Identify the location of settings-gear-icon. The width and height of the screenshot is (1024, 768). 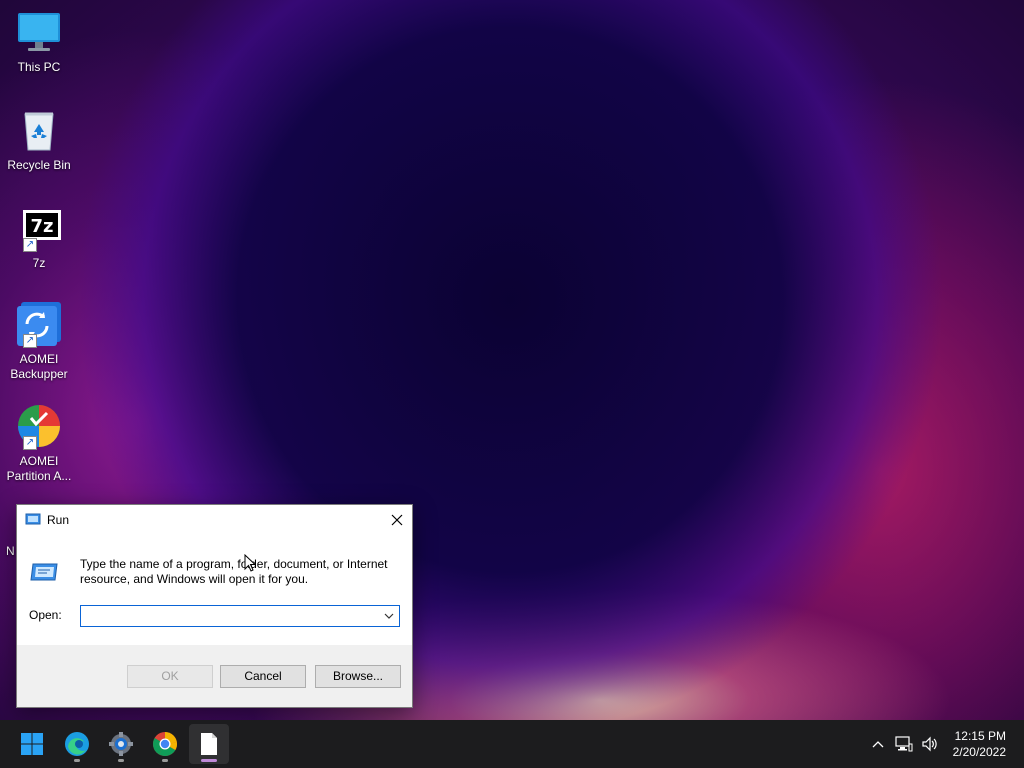
(121, 744).